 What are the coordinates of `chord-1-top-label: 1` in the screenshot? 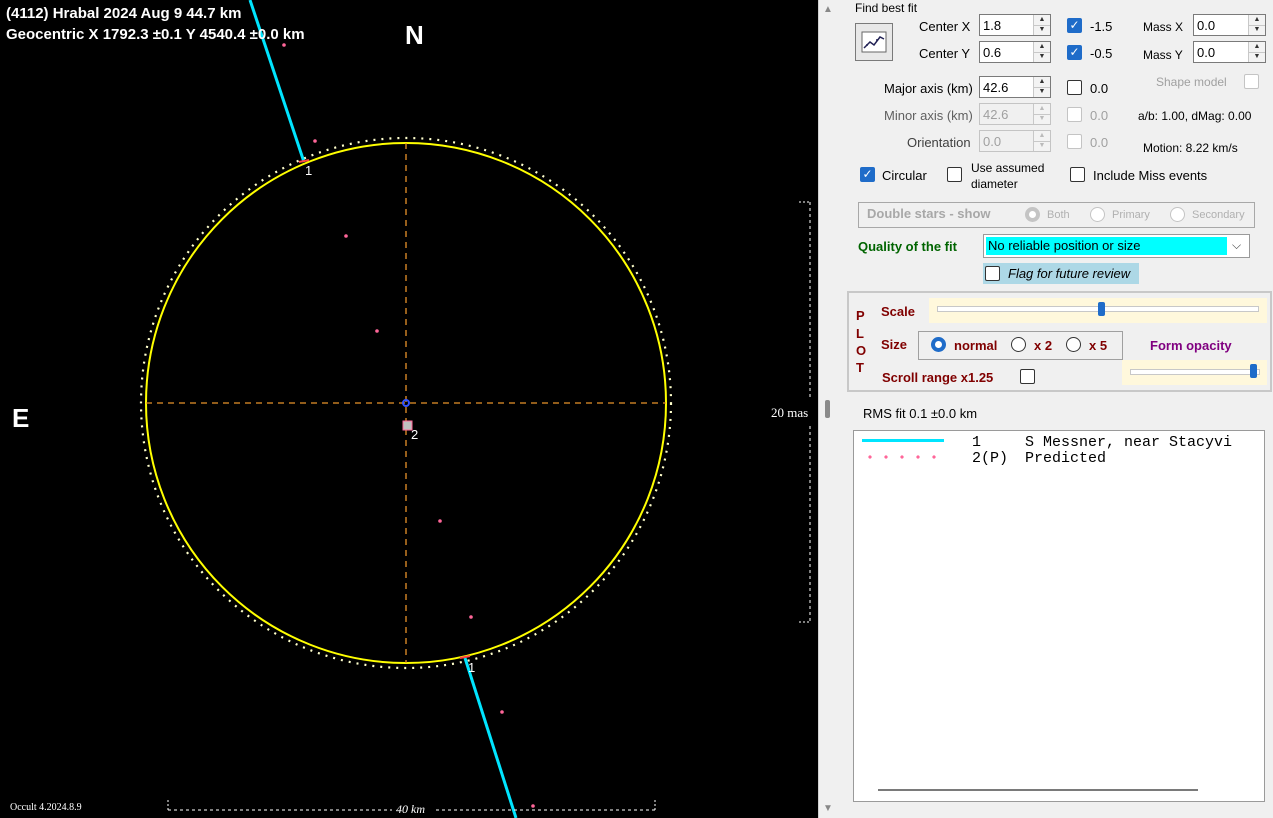 It's located at (309, 170).